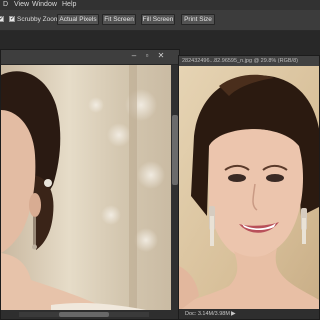  What do you see at coordinates (38, 19) in the screenshot?
I see `scrubby-zoom-label: Scrubby Zoom` at bounding box center [38, 19].